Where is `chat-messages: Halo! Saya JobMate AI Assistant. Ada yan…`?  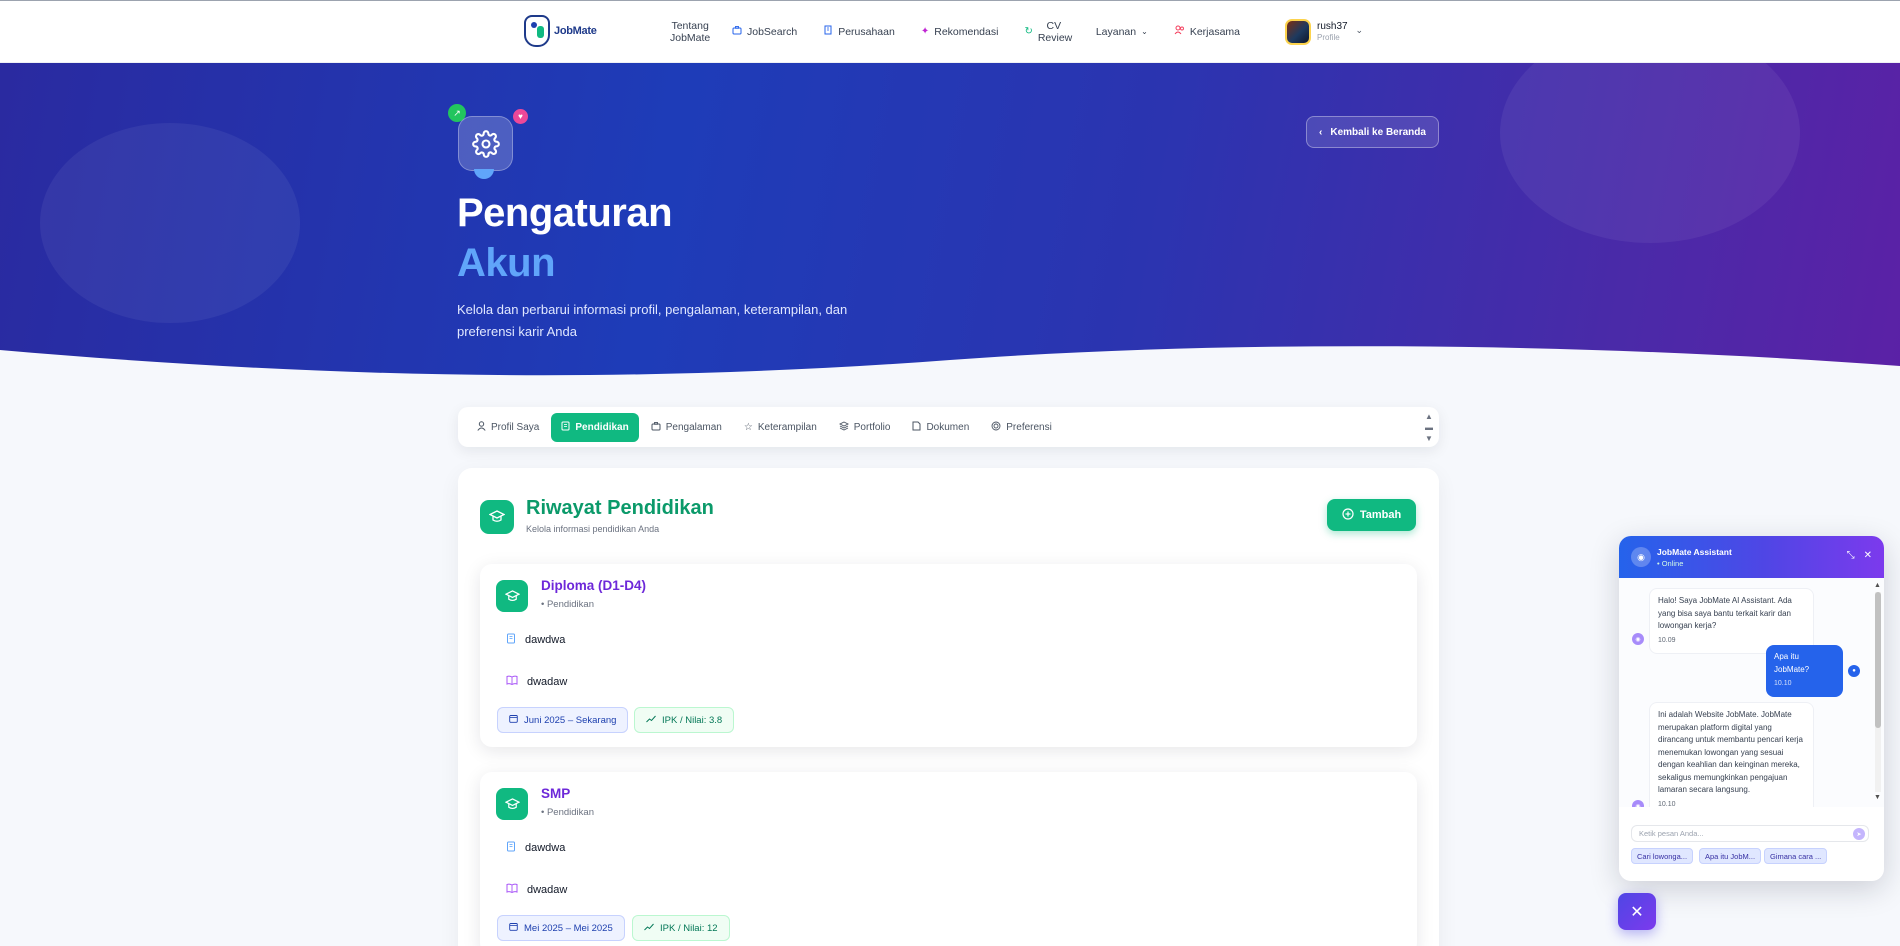 chat-messages: Halo! Saya JobMate AI Assistant. Ada yan… is located at coordinates (1751, 692).